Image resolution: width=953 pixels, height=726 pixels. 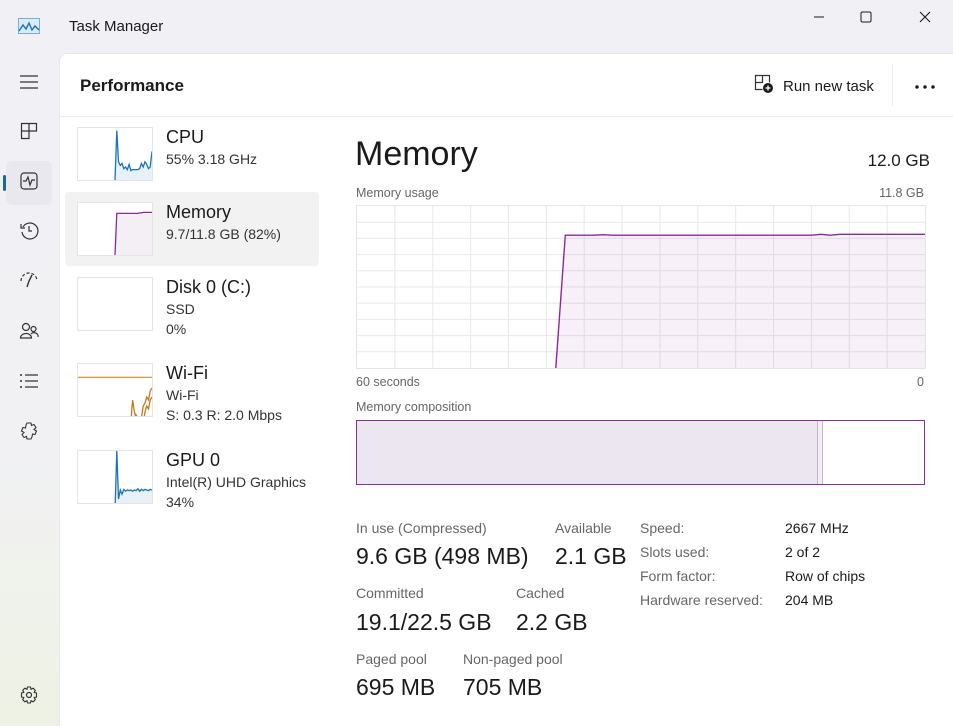 I want to click on run-new-task-button: Run new task, so click(x=814, y=86).